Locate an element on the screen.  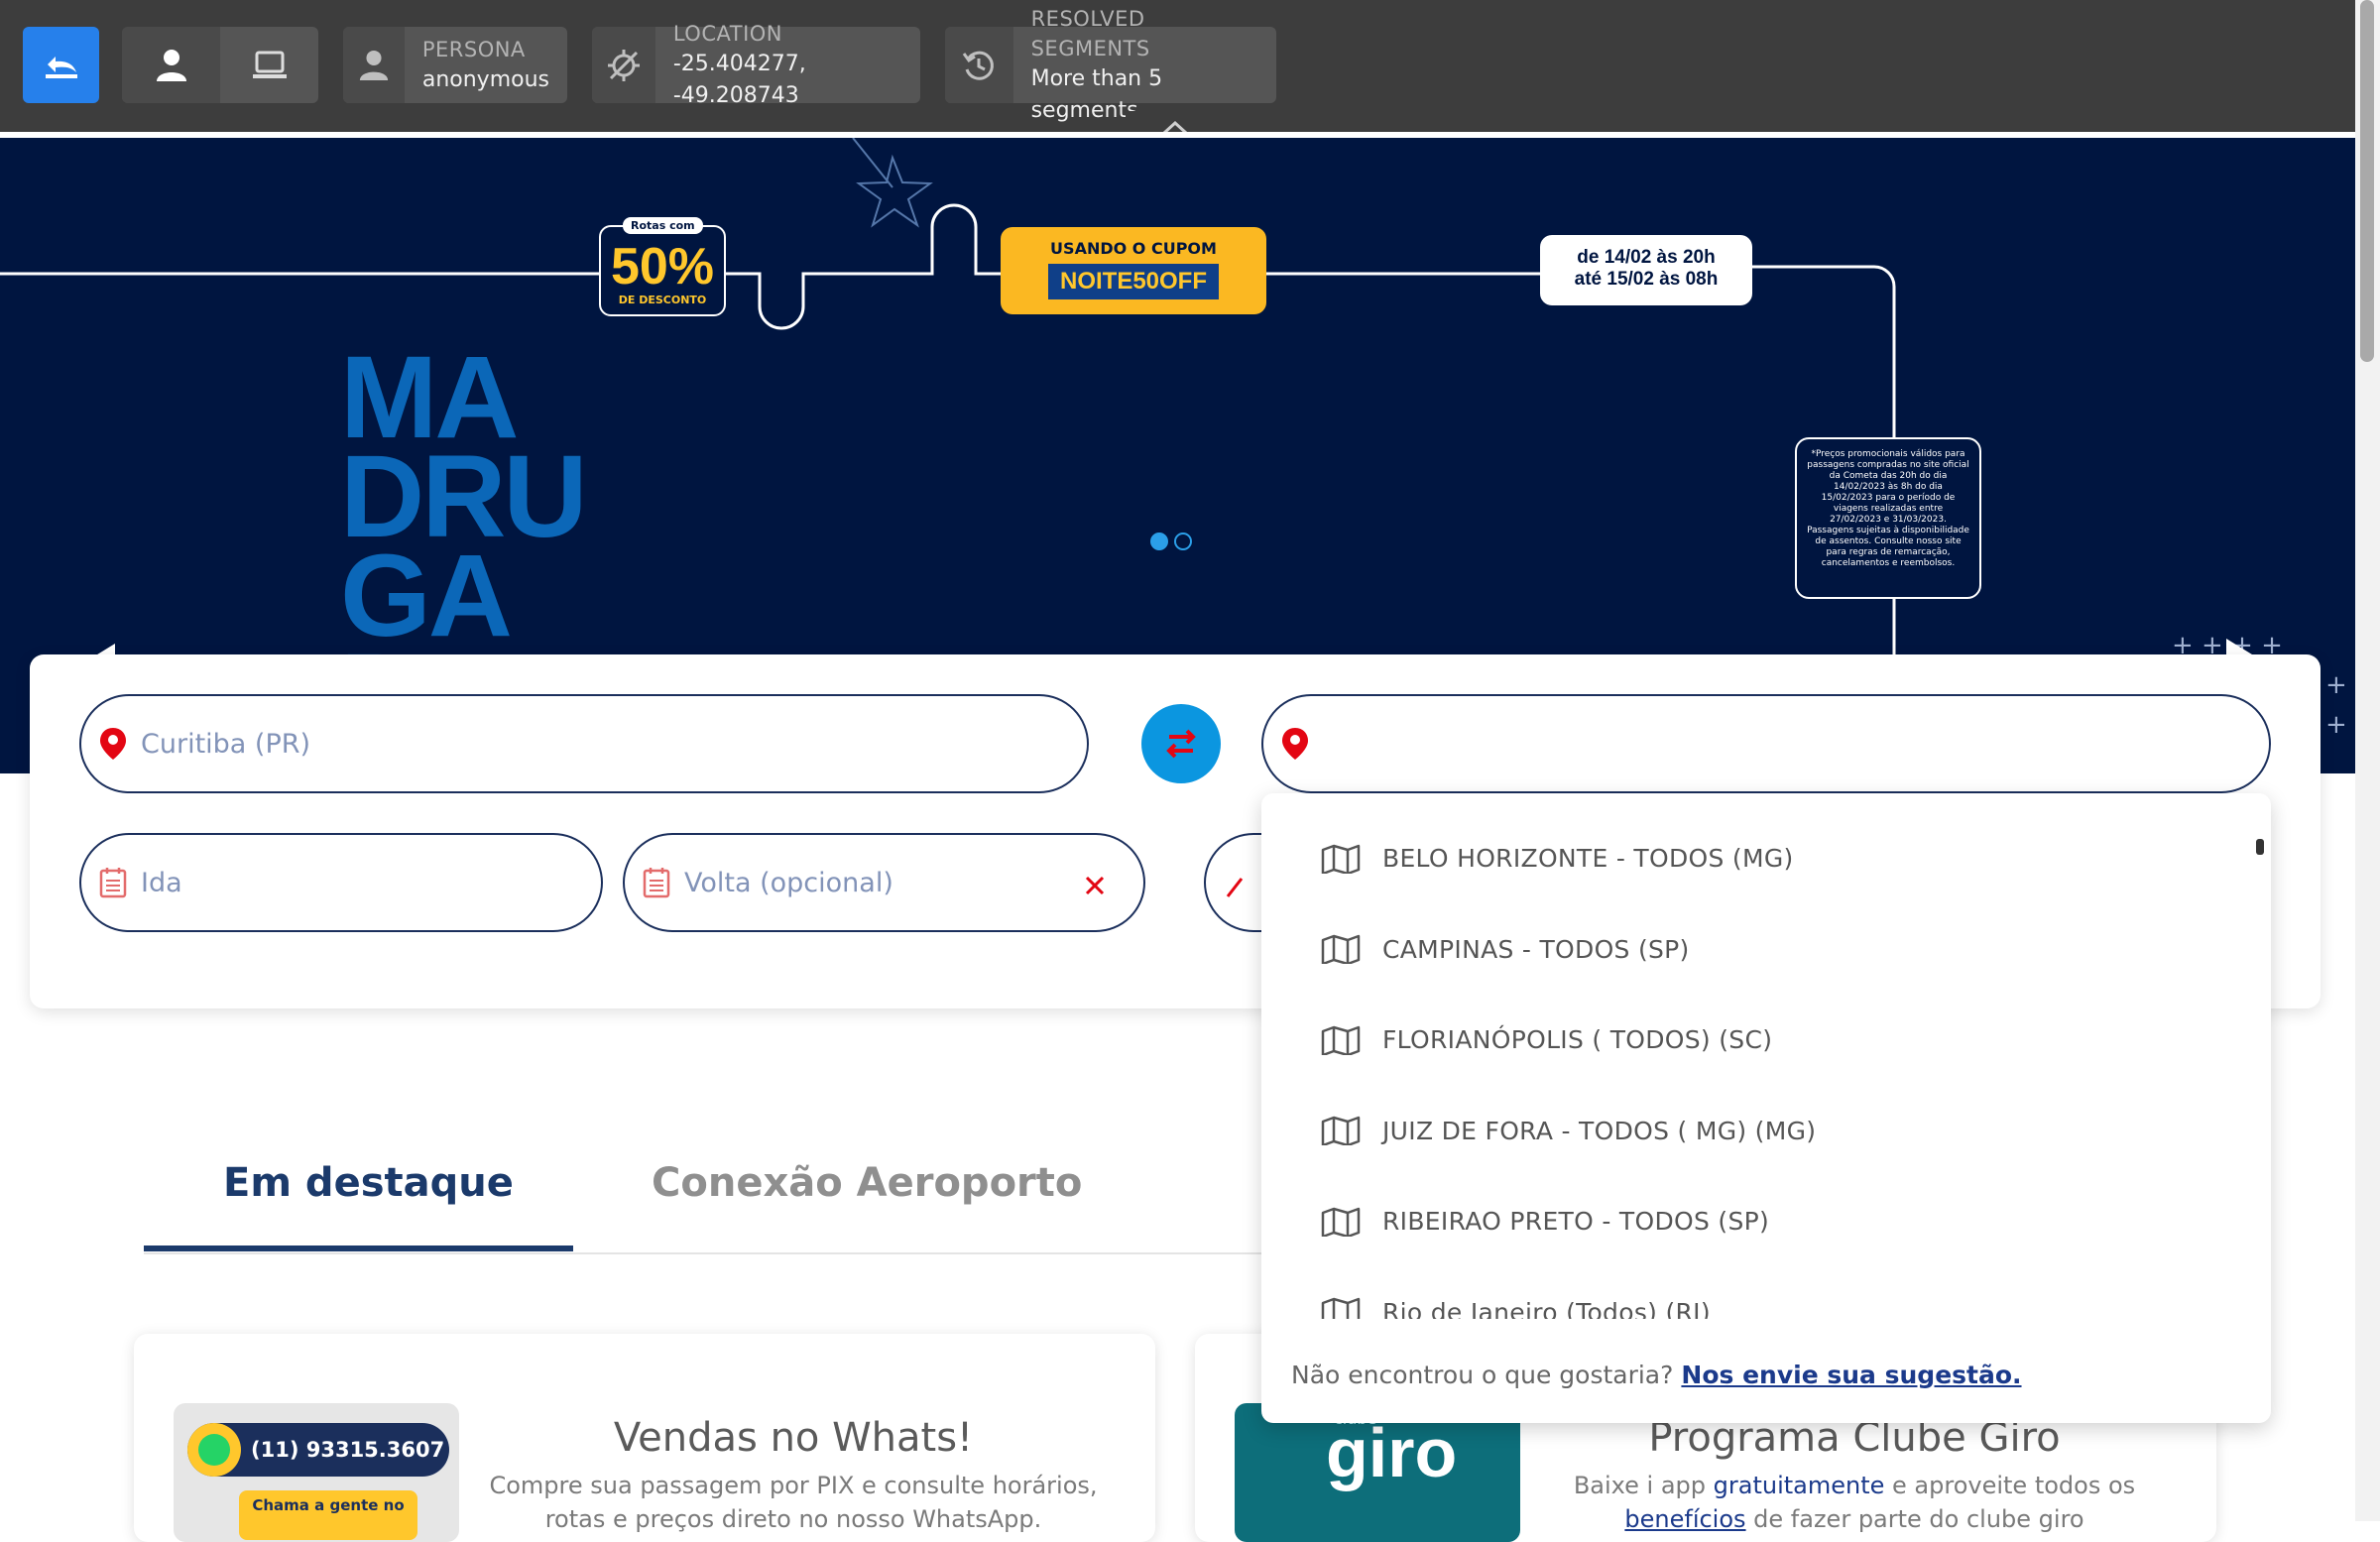
dropdown-footer-text: Não encontrou o que gostaria? is located at coordinates (1482, 1375).